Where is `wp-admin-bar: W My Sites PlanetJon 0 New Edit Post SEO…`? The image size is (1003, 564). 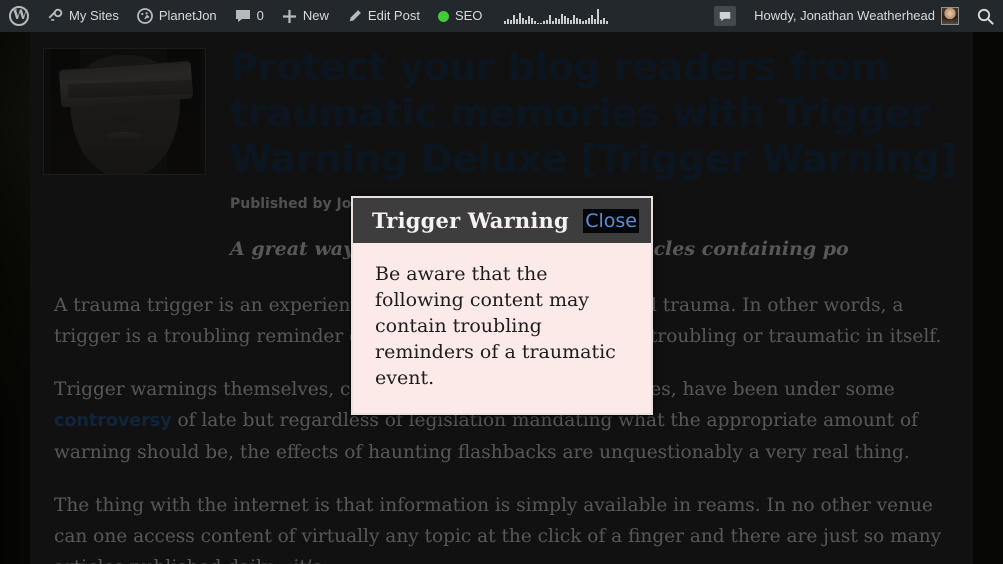 wp-admin-bar: W My Sites PlanetJon 0 New Edit Post SEO… is located at coordinates (501, 16).